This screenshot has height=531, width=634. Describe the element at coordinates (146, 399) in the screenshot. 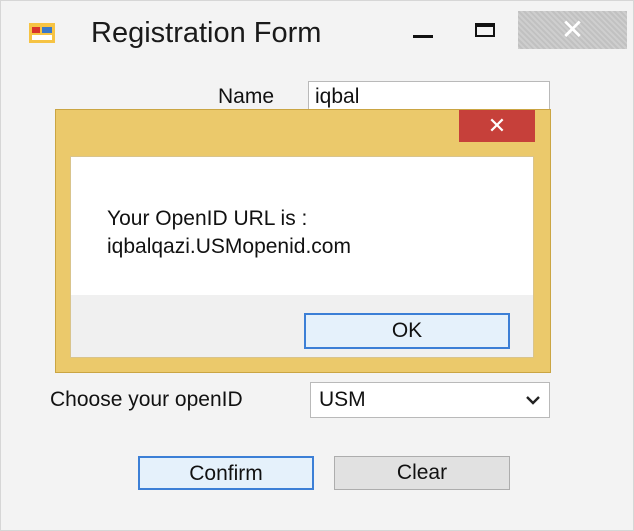

I see `openid-label: Choose your openID` at that location.